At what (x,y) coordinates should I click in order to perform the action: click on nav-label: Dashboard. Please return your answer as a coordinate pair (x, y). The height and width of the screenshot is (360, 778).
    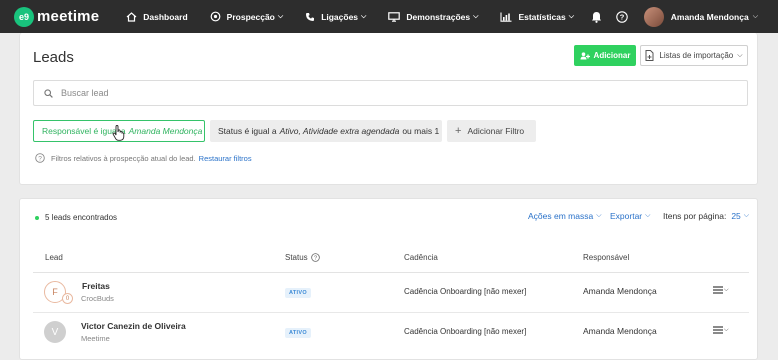
    Looking at the image, I should click on (165, 16).